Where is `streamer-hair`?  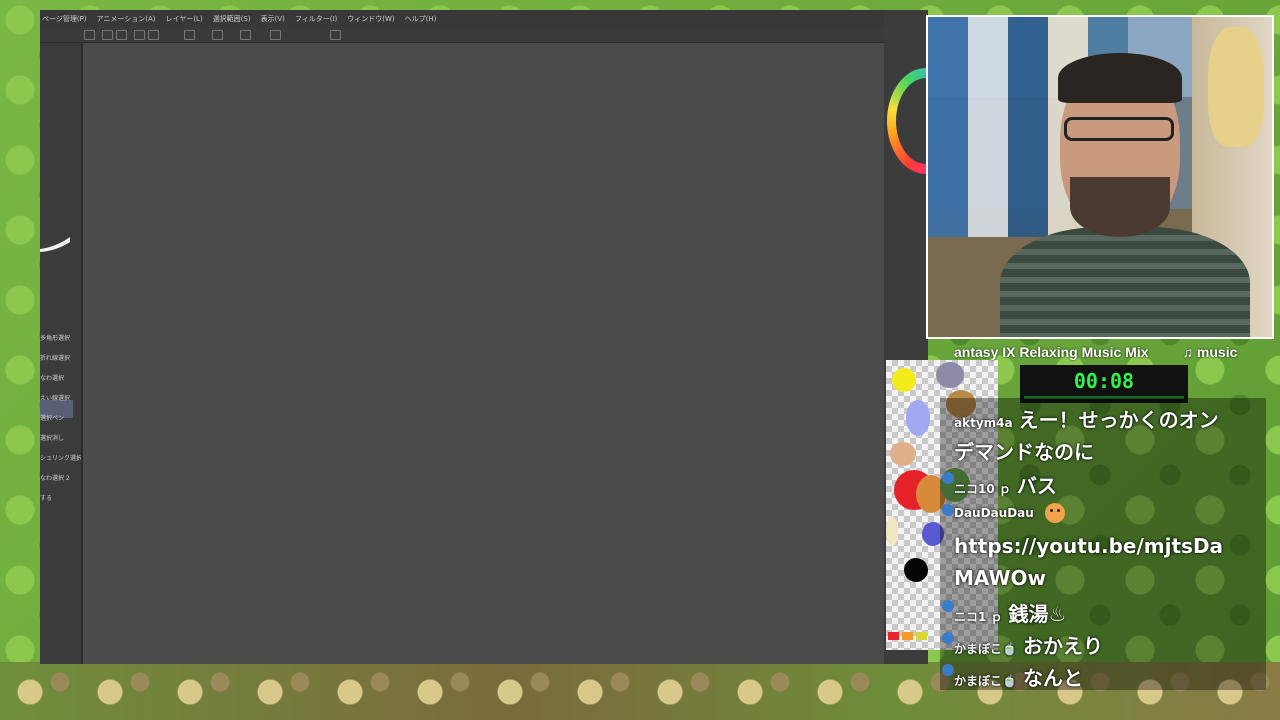
streamer-hair is located at coordinates (1120, 78).